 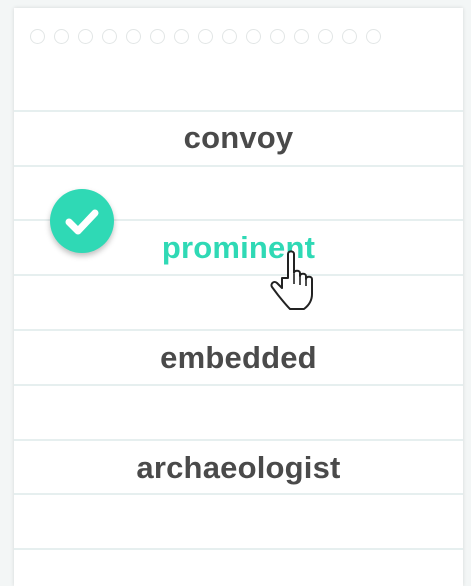 What do you see at coordinates (296, 283) in the screenshot?
I see `hand-pointer-icon` at bounding box center [296, 283].